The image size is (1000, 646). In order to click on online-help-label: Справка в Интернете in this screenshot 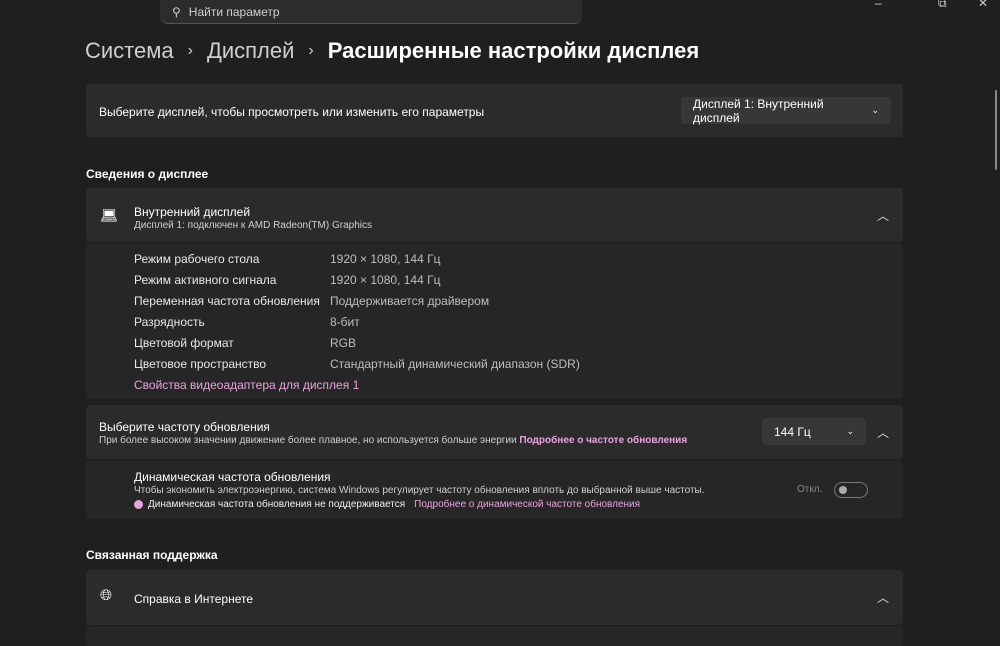, I will do `click(194, 599)`.